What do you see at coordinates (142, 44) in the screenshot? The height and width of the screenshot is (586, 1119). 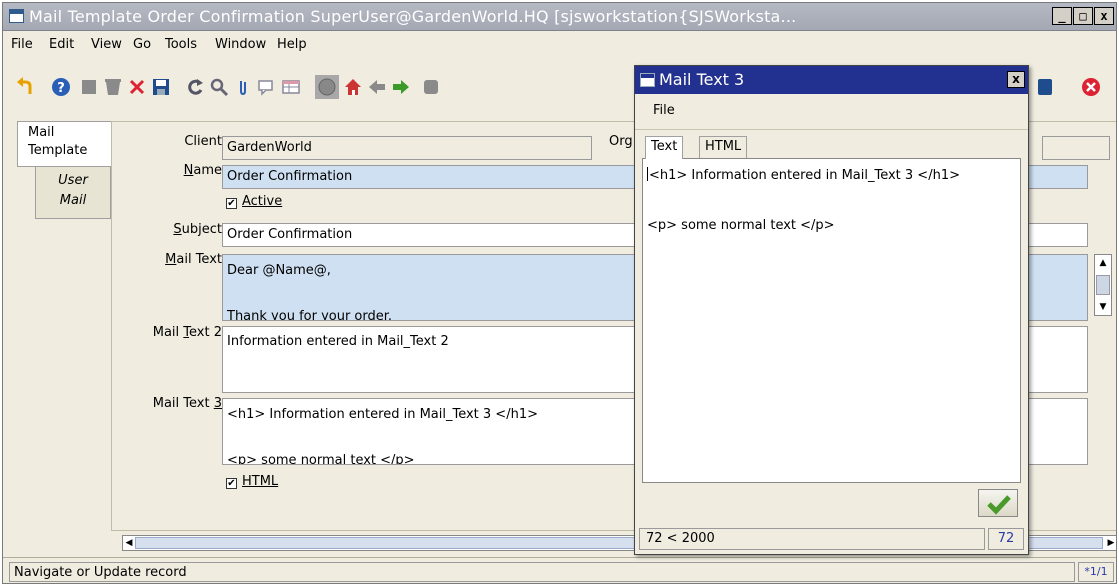 I see `menu-go: Go` at bounding box center [142, 44].